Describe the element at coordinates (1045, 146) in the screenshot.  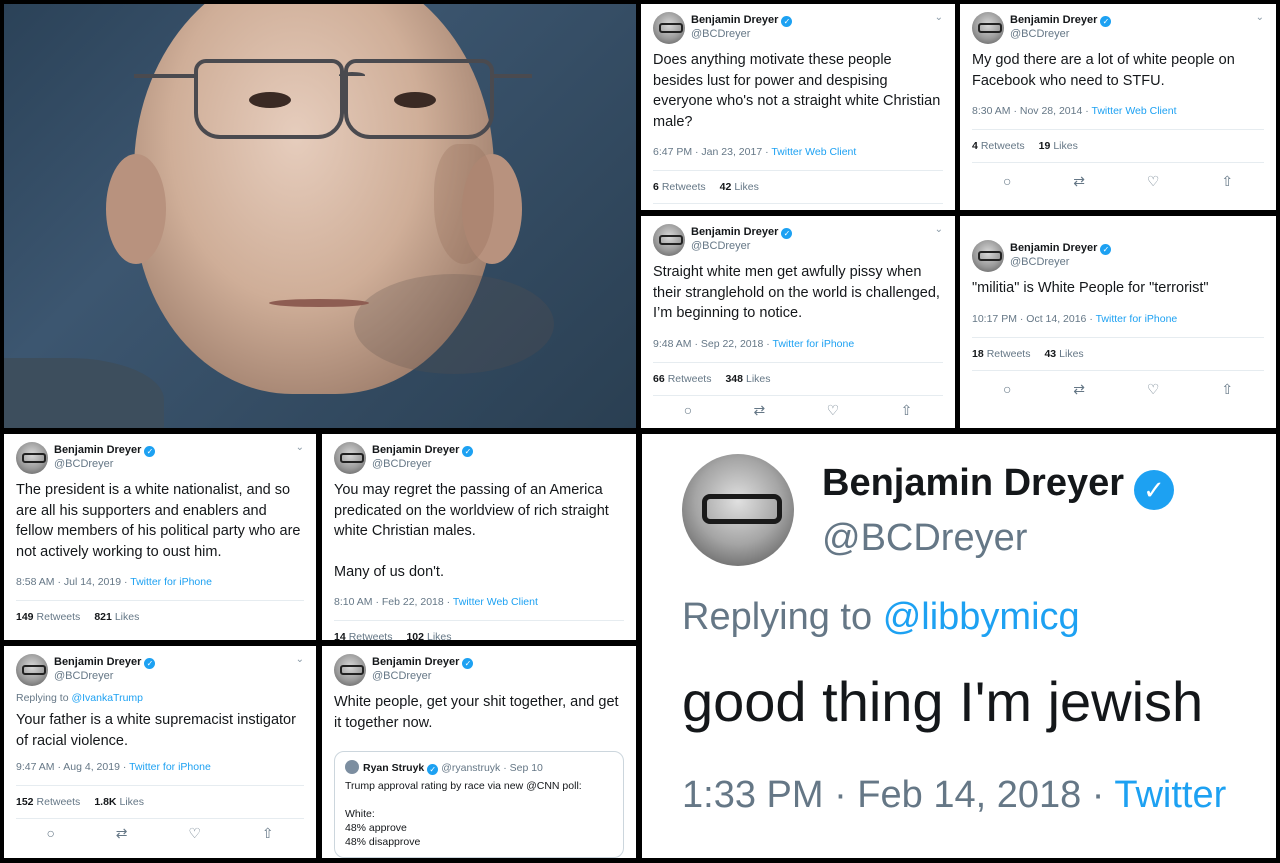
I see `like-count: 19` at that location.